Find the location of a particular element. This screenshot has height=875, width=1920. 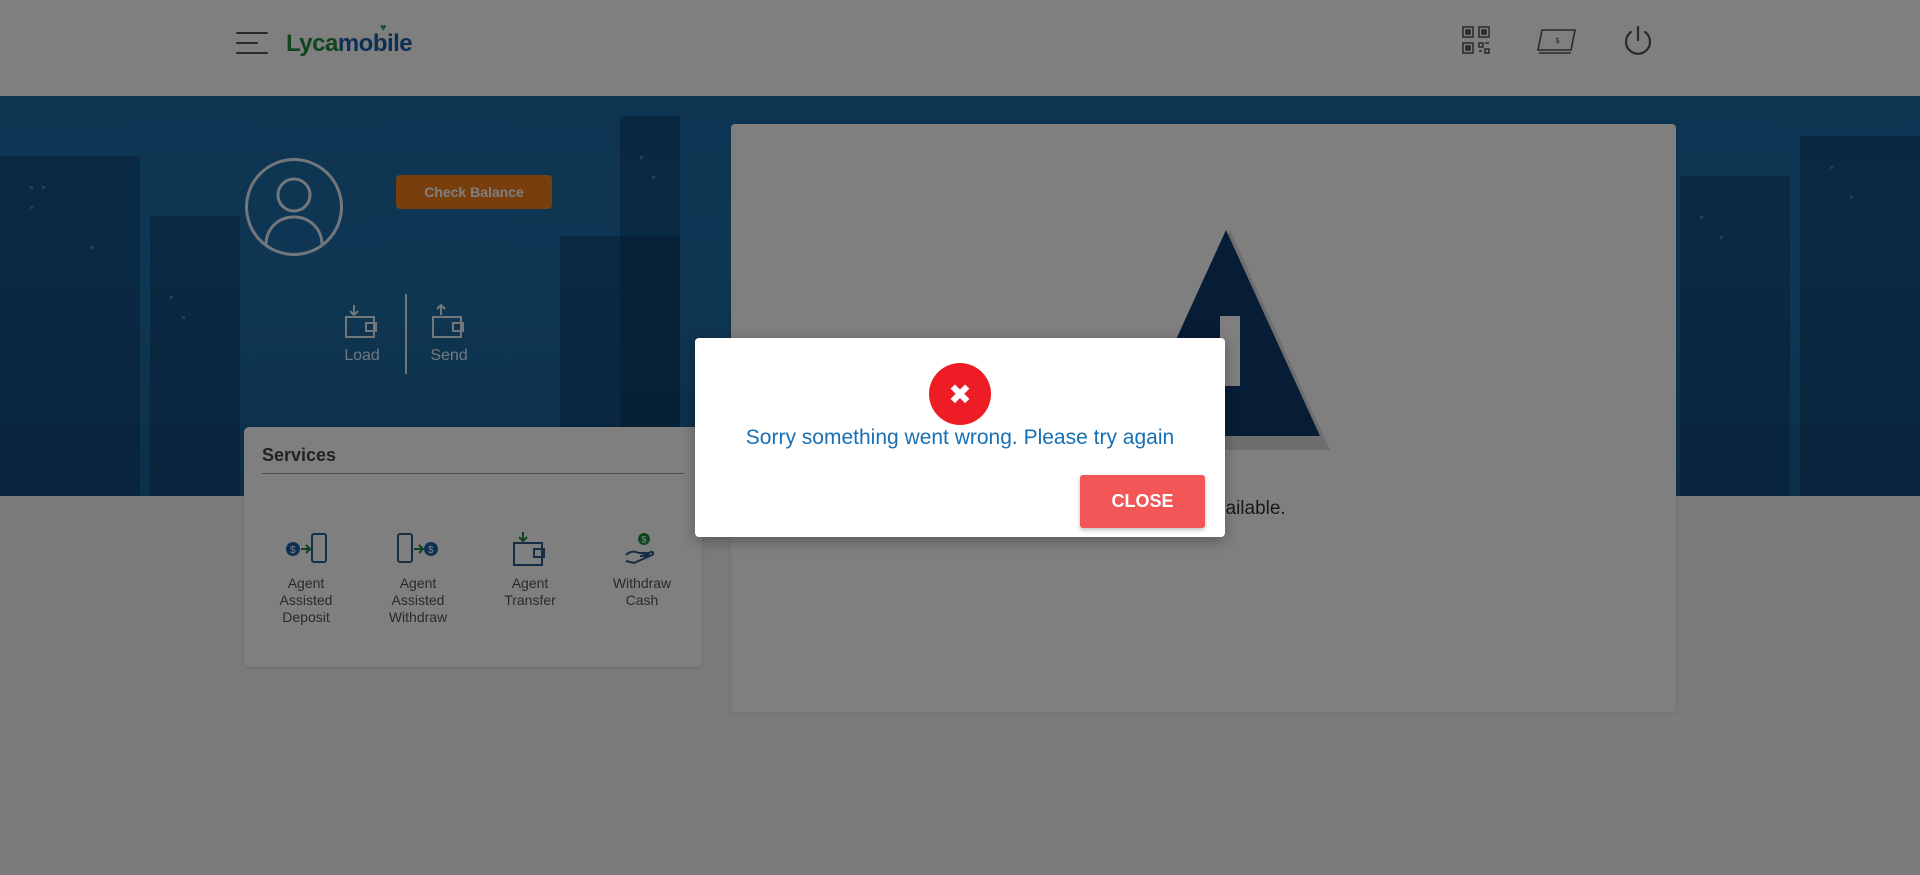

error-icon: ✖ is located at coordinates (960, 394).